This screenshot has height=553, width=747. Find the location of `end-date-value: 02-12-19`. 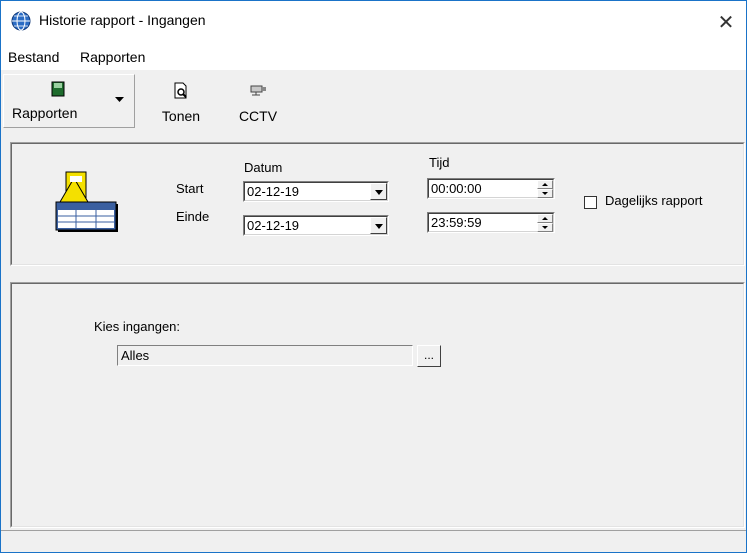

end-date-value: 02-12-19 is located at coordinates (273, 225).